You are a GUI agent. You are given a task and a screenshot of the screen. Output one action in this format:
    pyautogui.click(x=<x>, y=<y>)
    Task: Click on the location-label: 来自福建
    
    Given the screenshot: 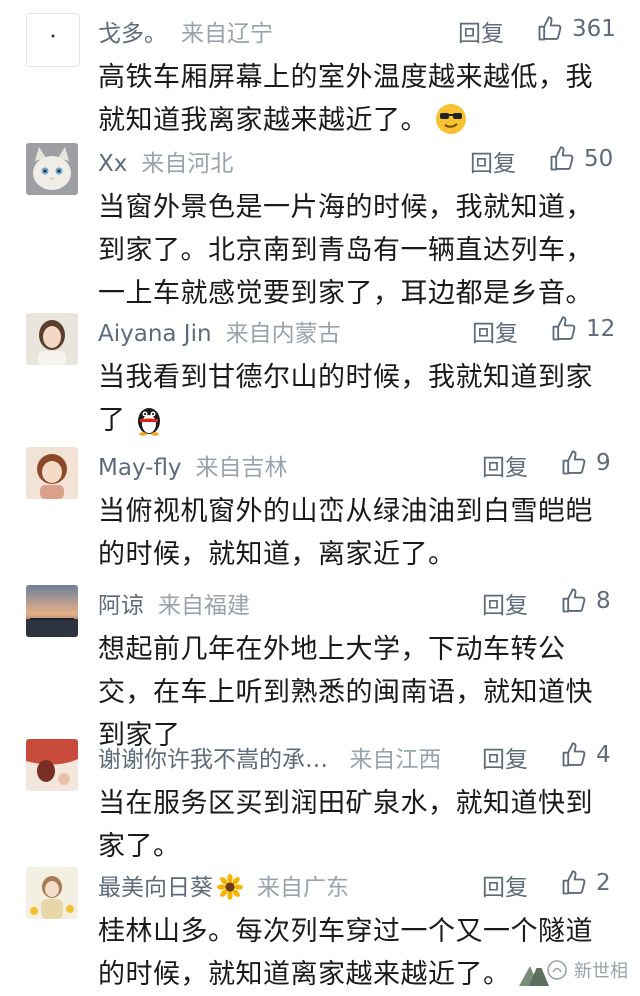 What is the action you would take?
    pyautogui.click(x=204, y=606)
    